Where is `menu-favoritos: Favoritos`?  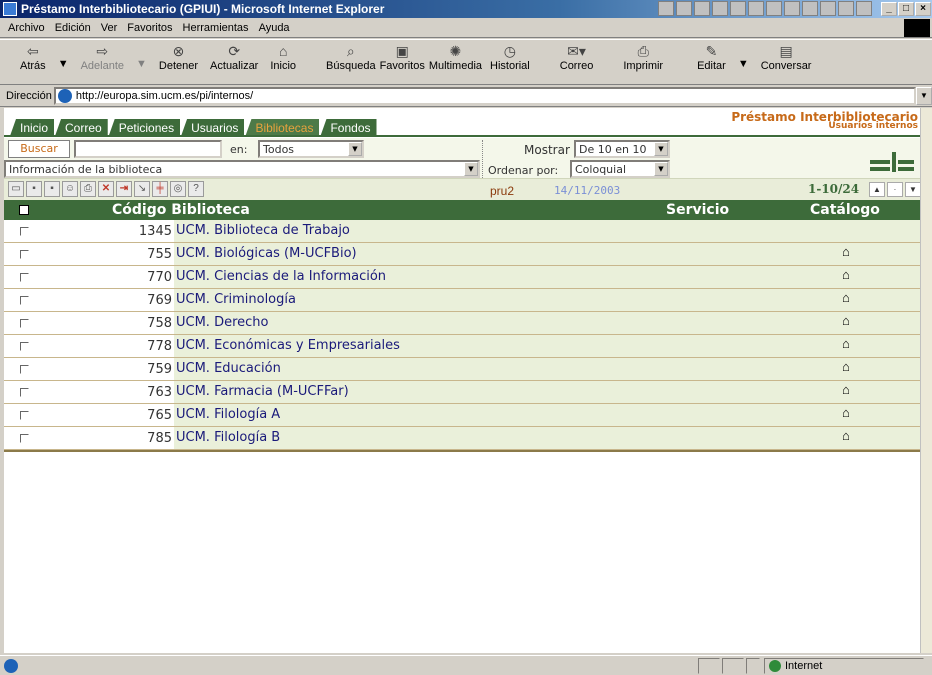 menu-favoritos: Favoritos is located at coordinates (149, 28).